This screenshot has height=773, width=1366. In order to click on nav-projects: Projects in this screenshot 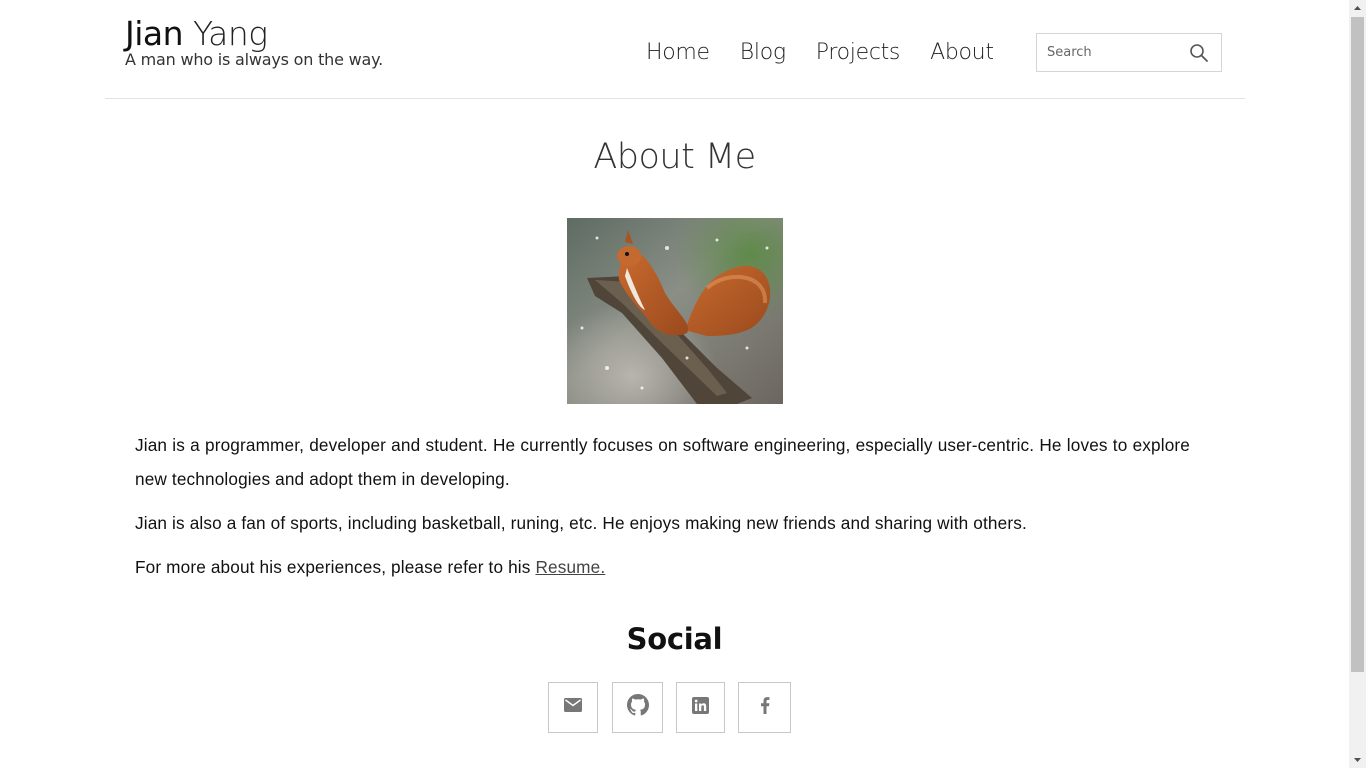, I will do `click(858, 52)`.